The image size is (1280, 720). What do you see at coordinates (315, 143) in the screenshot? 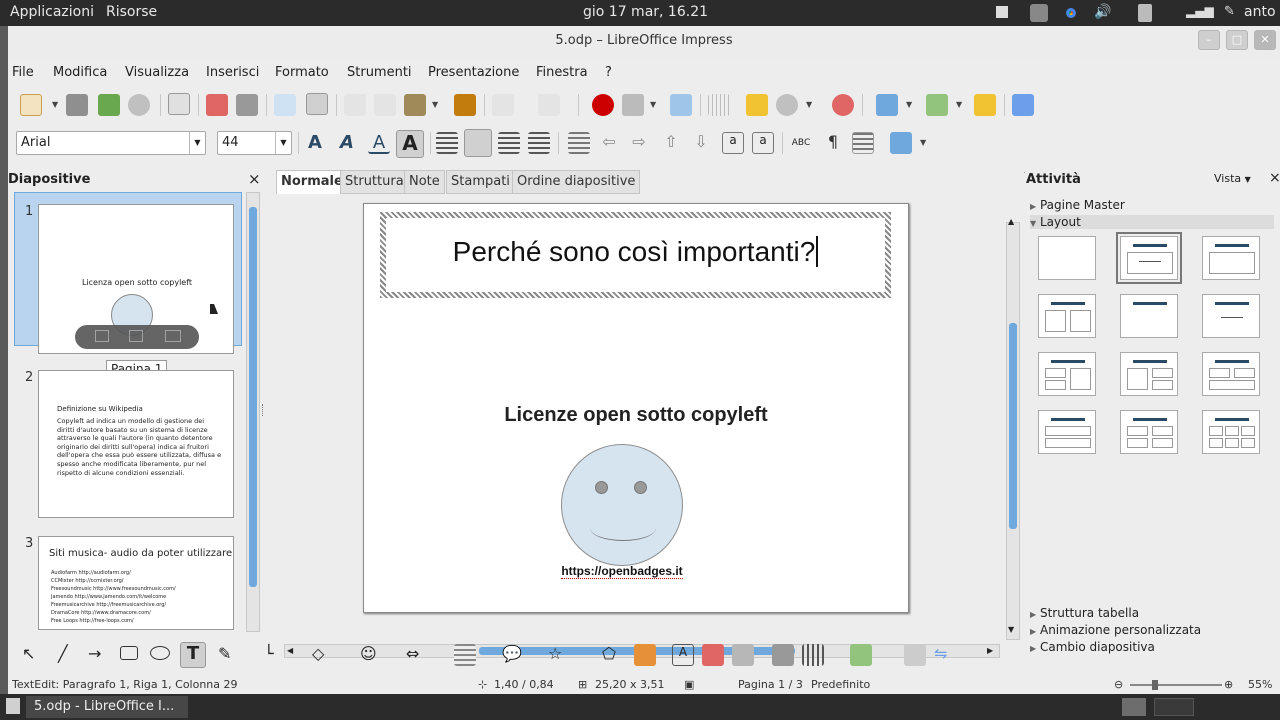
I see `outline-icon: A` at bounding box center [315, 143].